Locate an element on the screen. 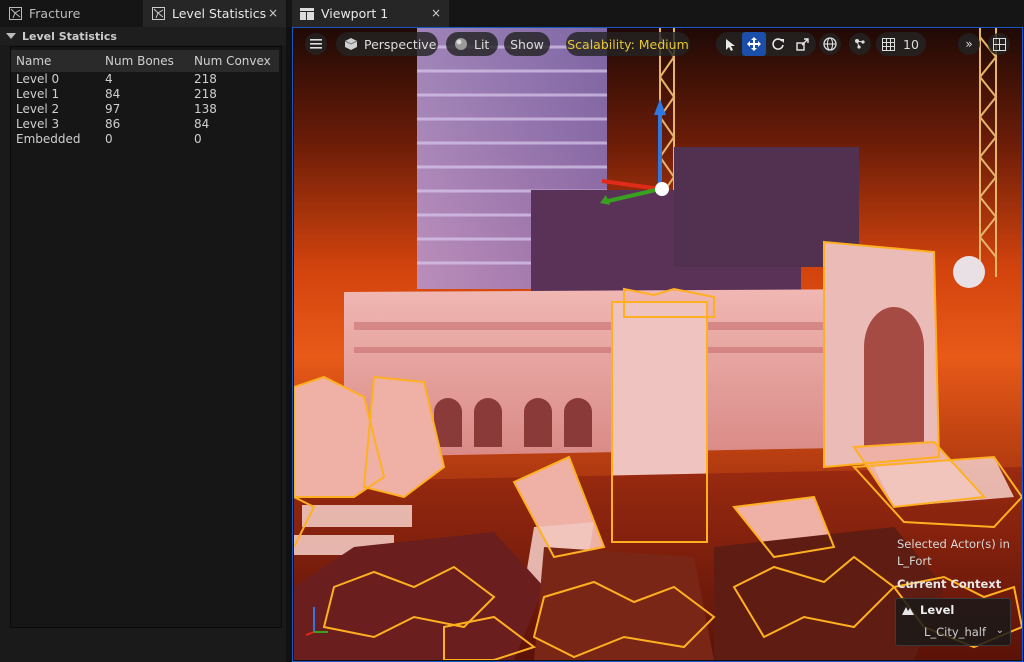 The width and height of the screenshot is (1024, 662). select-tool-icon is located at coordinates (730, 44).